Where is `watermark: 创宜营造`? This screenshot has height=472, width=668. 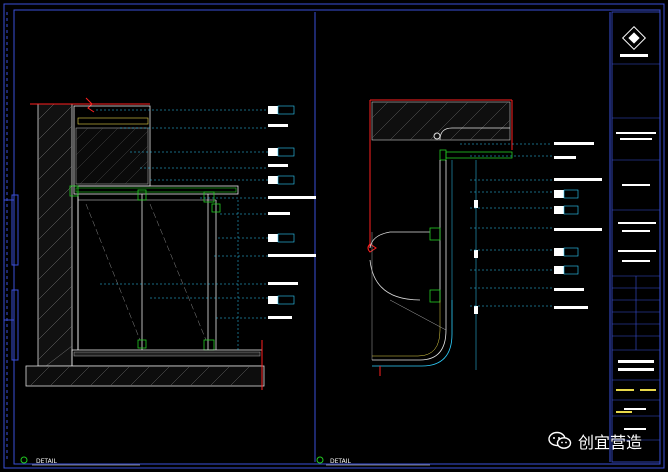
watermark: 创宜营造 is located at coordinates (595, 441).